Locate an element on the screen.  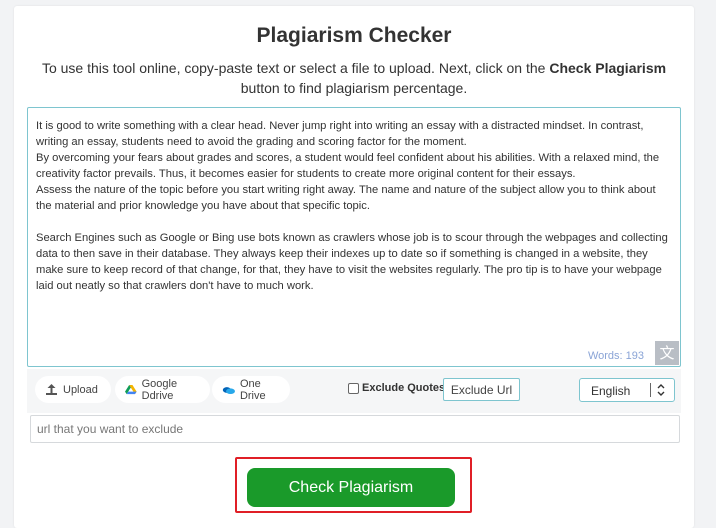
google-drive-button: Google Ddrive is located at coordinates (162, 389).